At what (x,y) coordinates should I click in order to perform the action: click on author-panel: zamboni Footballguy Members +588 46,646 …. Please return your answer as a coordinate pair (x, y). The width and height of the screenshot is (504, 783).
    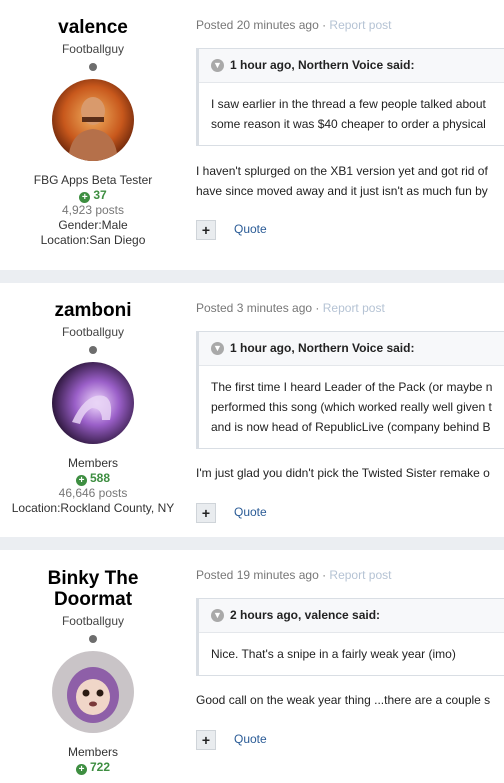
    Looking at the image, I should click on (93, 408).